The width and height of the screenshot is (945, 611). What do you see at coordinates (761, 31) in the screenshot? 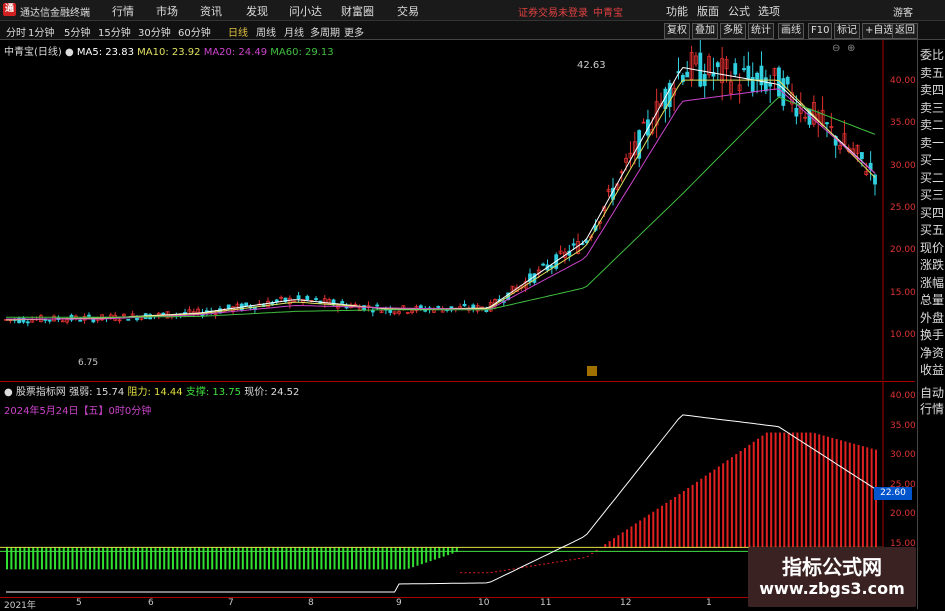
I see `tool-button-3: 统计` at bounding box center [761, 31].